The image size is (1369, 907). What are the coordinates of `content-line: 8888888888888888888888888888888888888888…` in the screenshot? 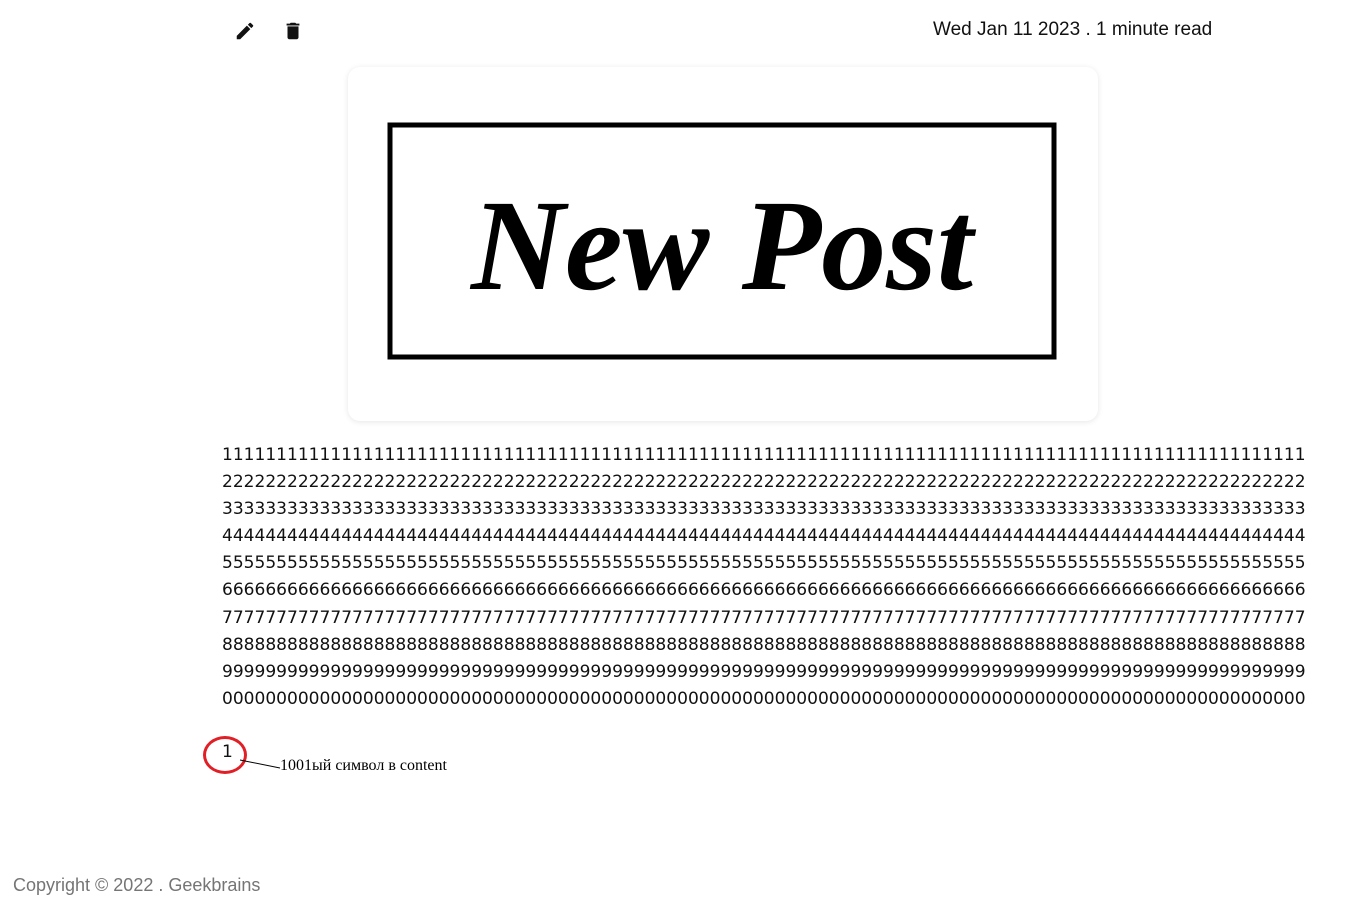 It's located at (764, 644).